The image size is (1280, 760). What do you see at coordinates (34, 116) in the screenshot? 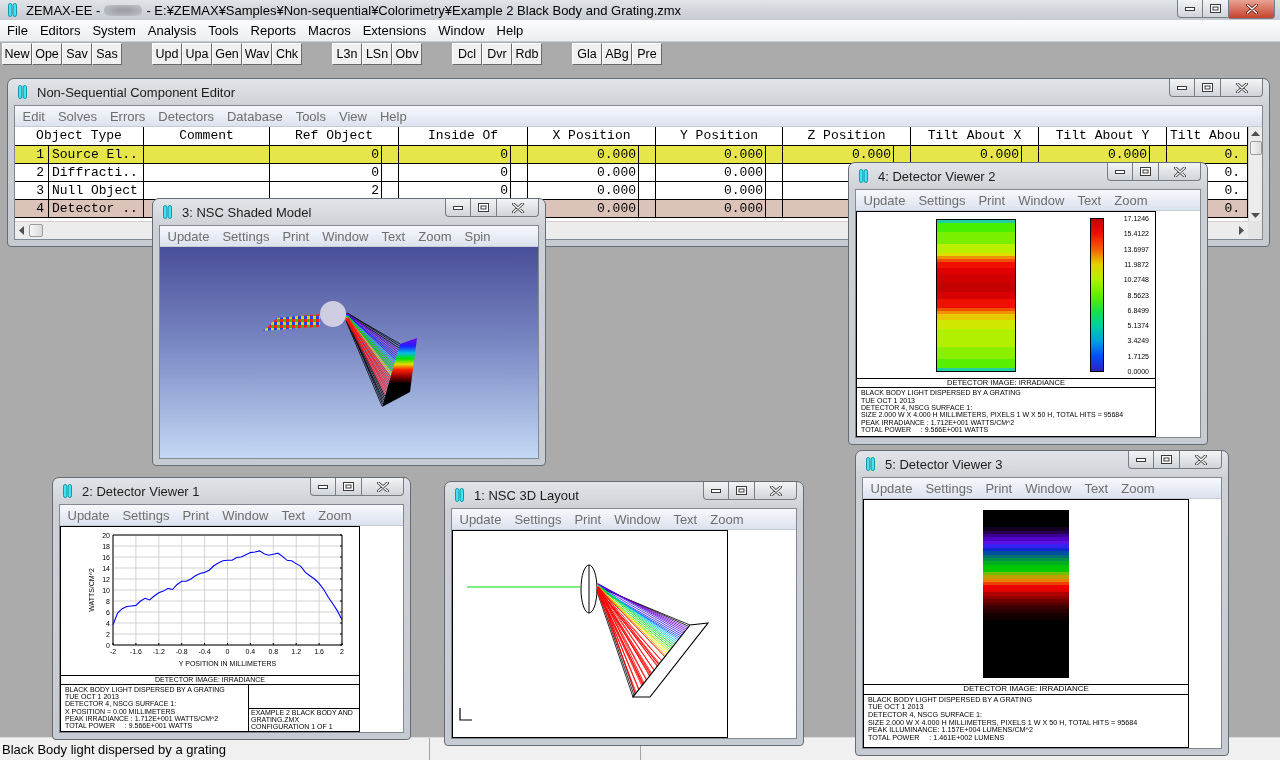
I see `menu-item: Edit` at bounding box center [34, 116].